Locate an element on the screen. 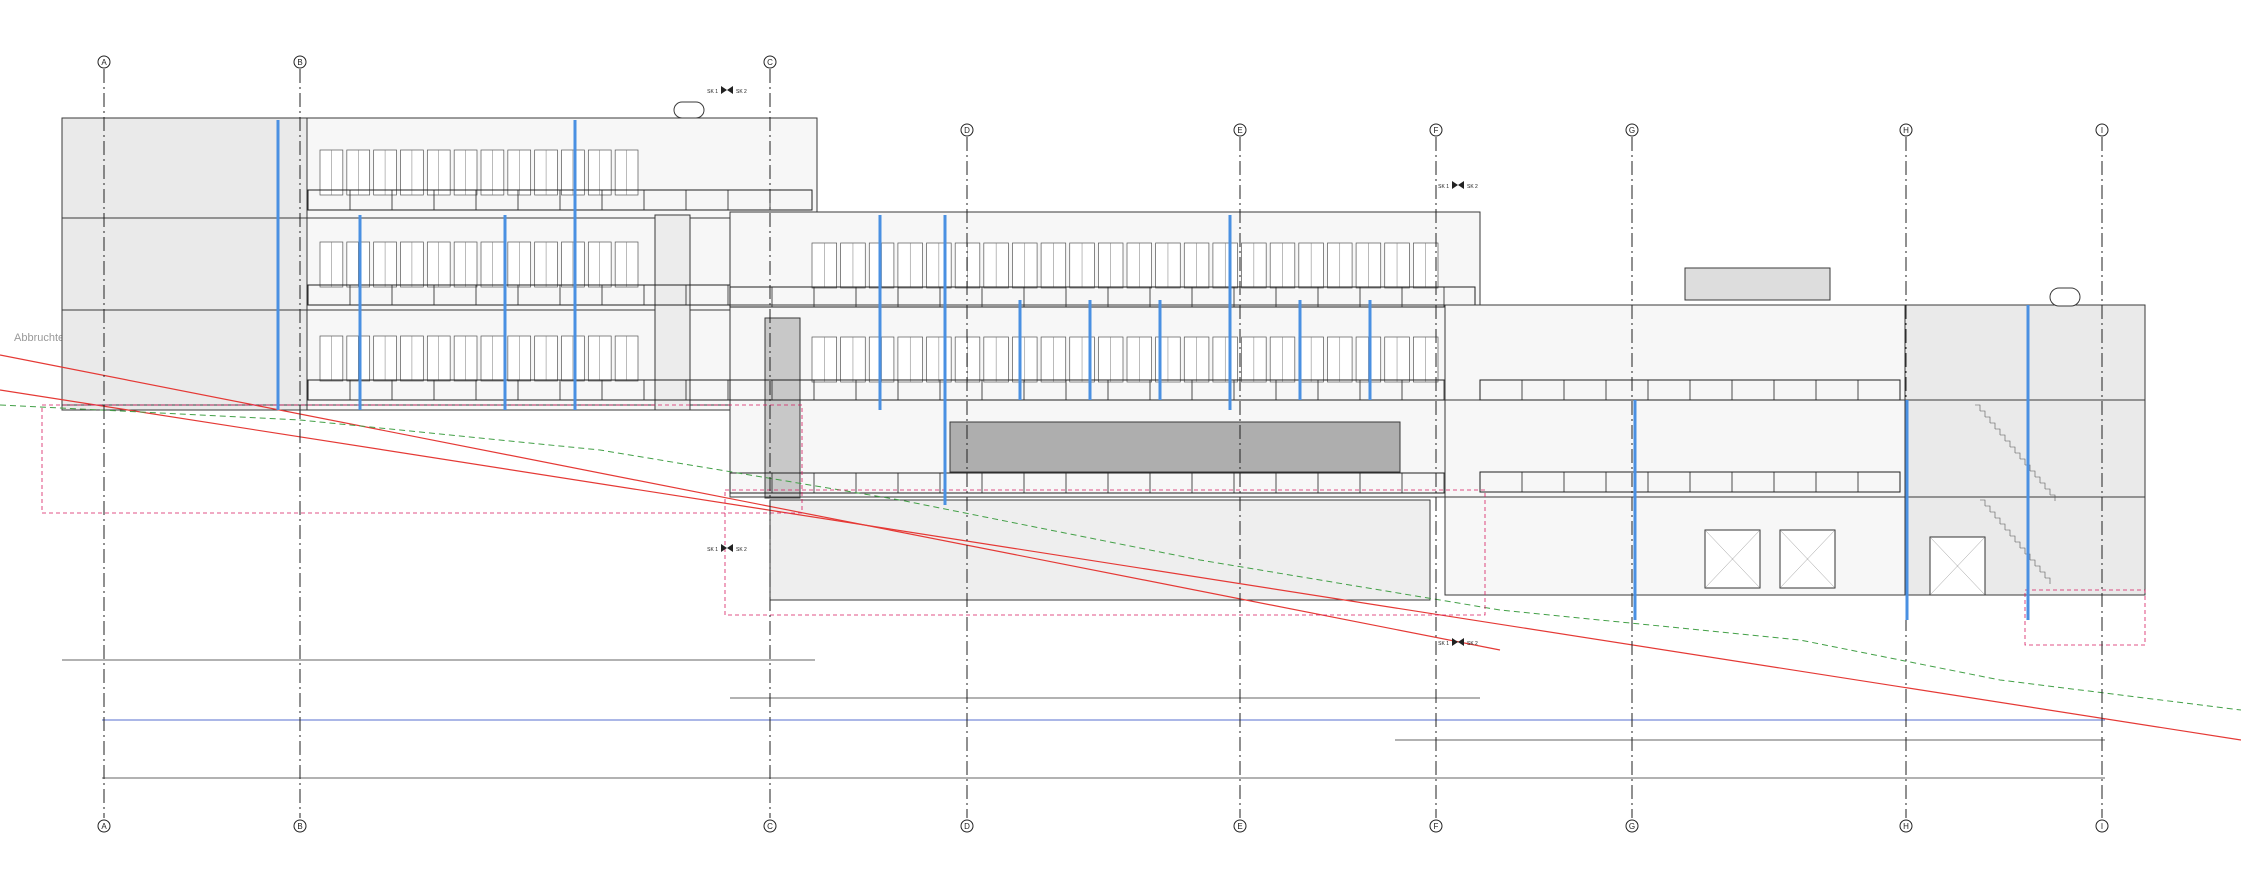 The image size is (2241, 874). grid-axis-label-bottom-h: H is located at coordinates (1906, 826).